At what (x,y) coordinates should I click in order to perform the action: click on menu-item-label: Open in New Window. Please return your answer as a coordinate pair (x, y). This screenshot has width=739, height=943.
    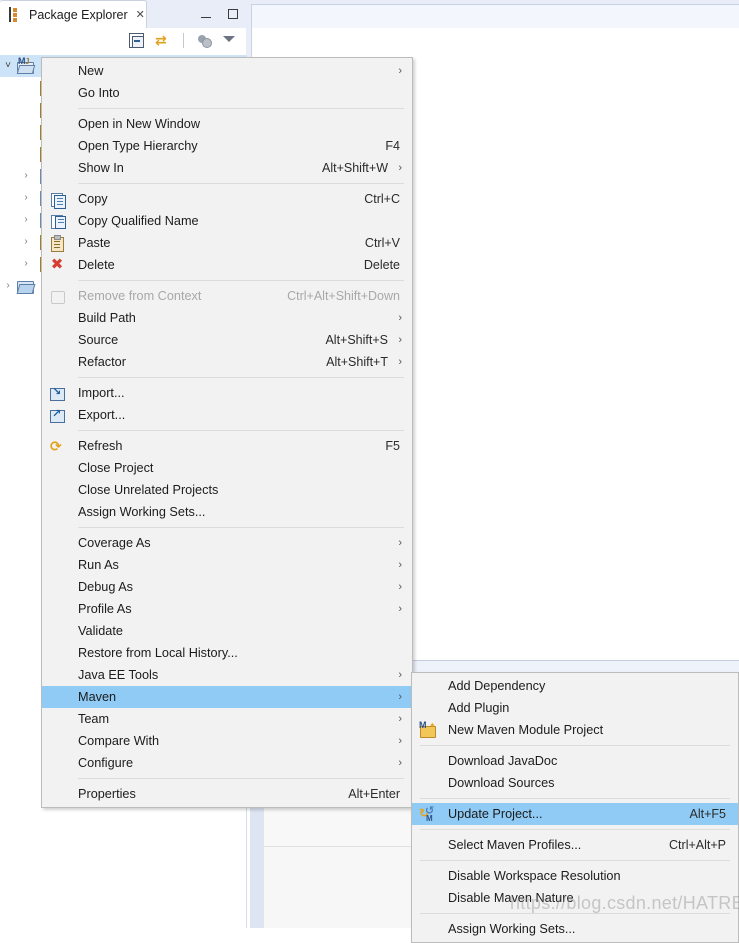
    Looking at the image, I should click on (139, 124).